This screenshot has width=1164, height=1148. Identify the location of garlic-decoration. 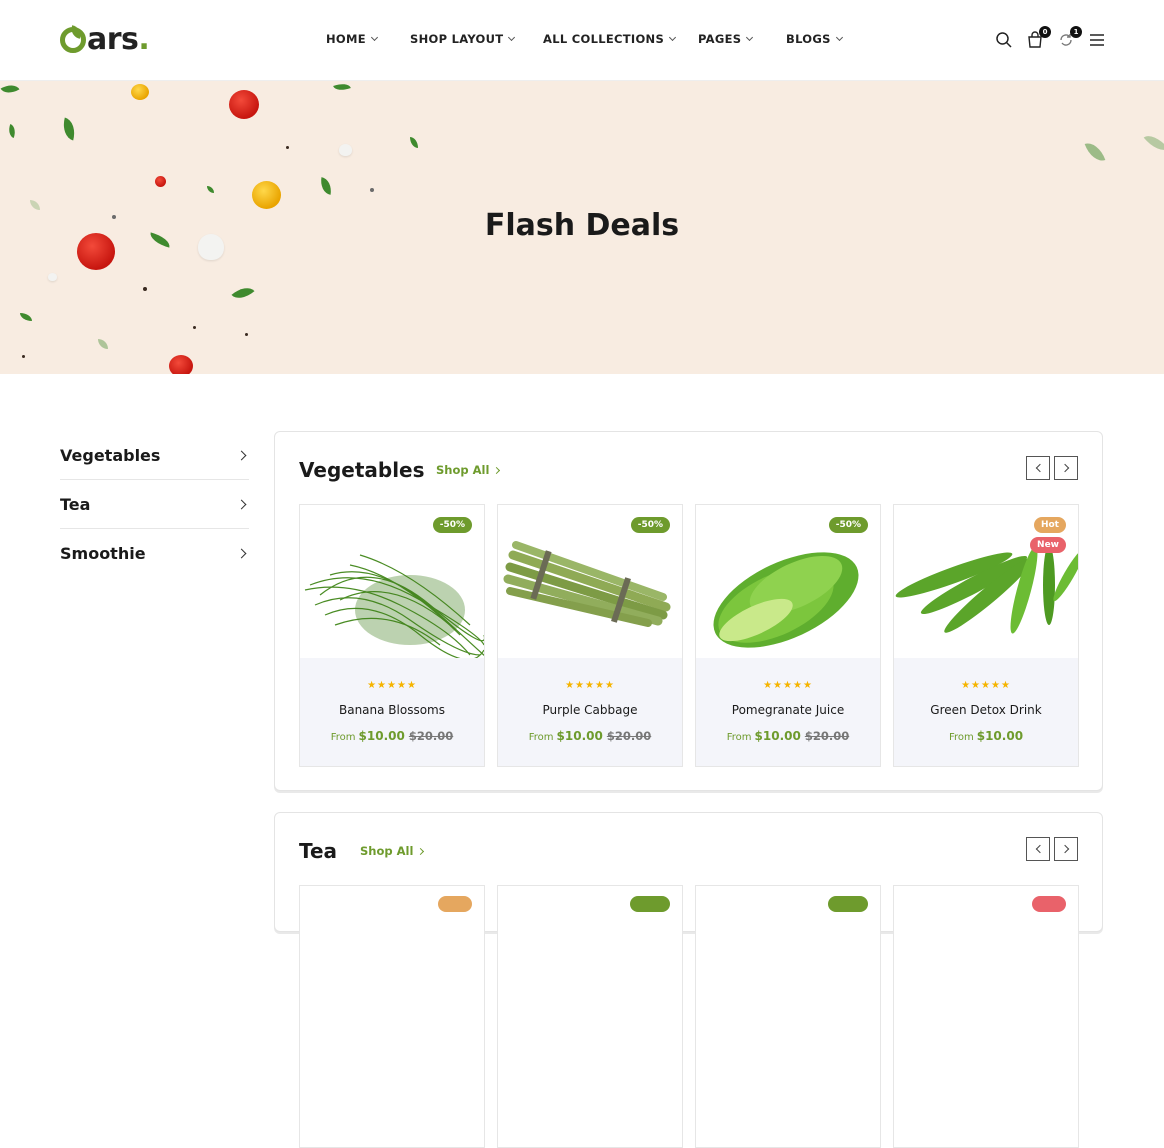
(345, 150).